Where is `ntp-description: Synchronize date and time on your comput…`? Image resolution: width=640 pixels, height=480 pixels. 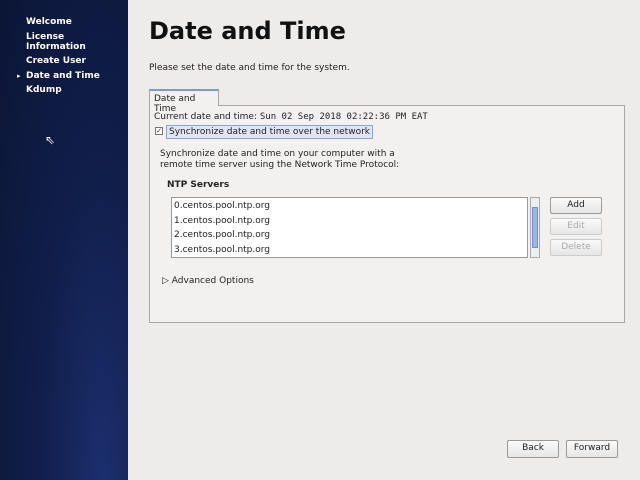
ntp-description: Synchronize date and time on your comput… is located at coordinates (280, 159).